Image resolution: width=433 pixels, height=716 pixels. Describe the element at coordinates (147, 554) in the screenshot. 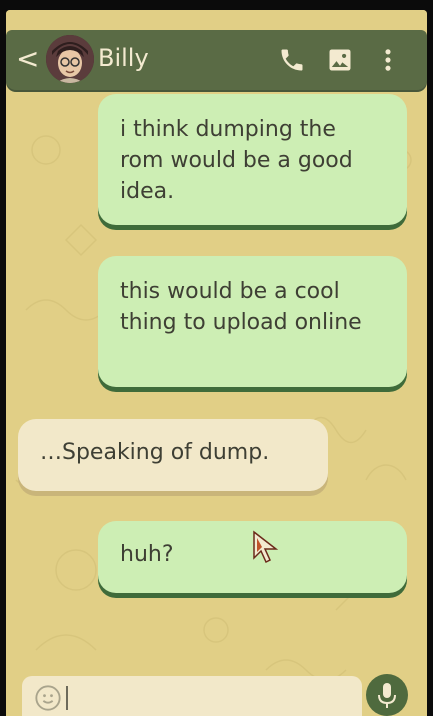

I see `message-text: huh?` at that location.